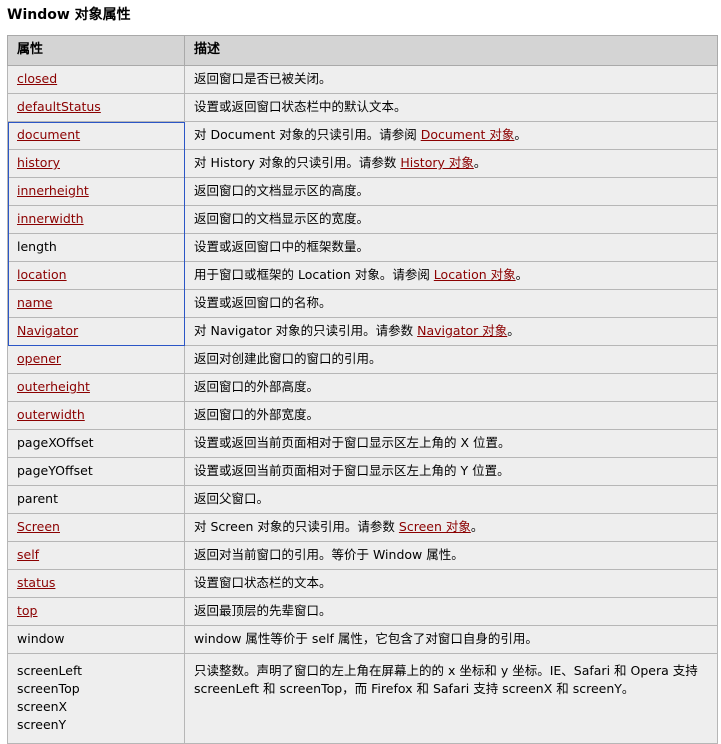  I want to click on property-name-cell: Screen, so click(96, 527).